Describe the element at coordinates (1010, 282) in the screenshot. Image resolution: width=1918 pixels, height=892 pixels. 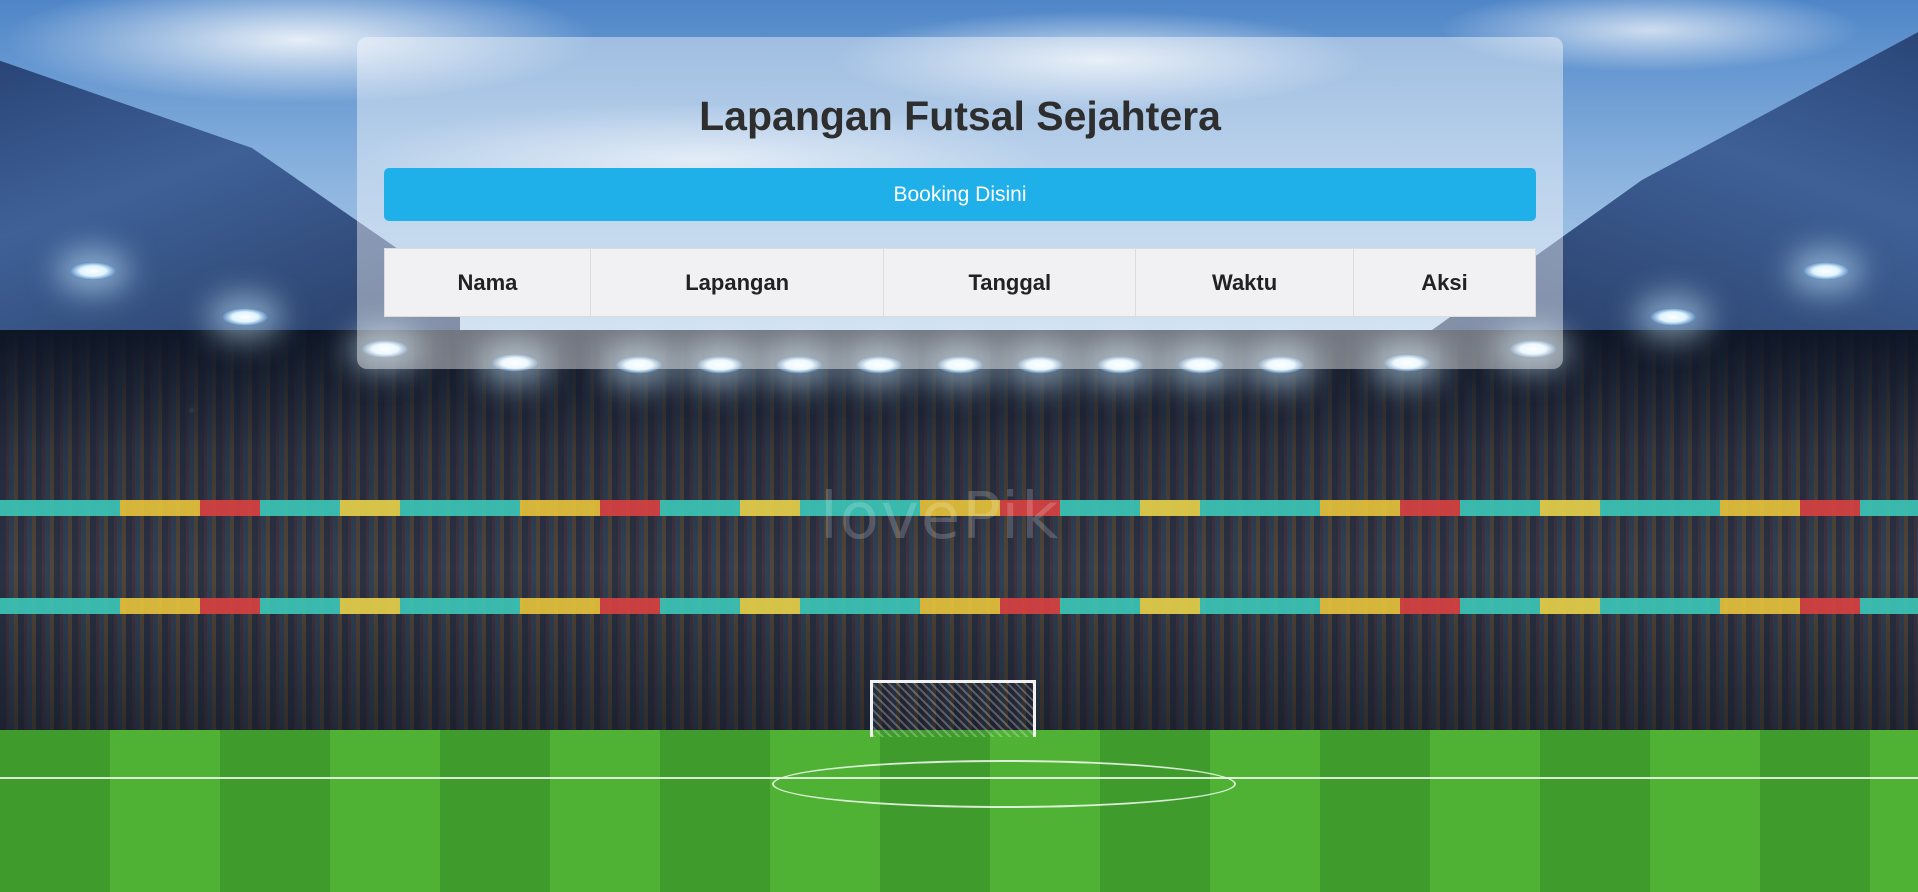
I see `column-header-tanggal: Tanggal` at that location.